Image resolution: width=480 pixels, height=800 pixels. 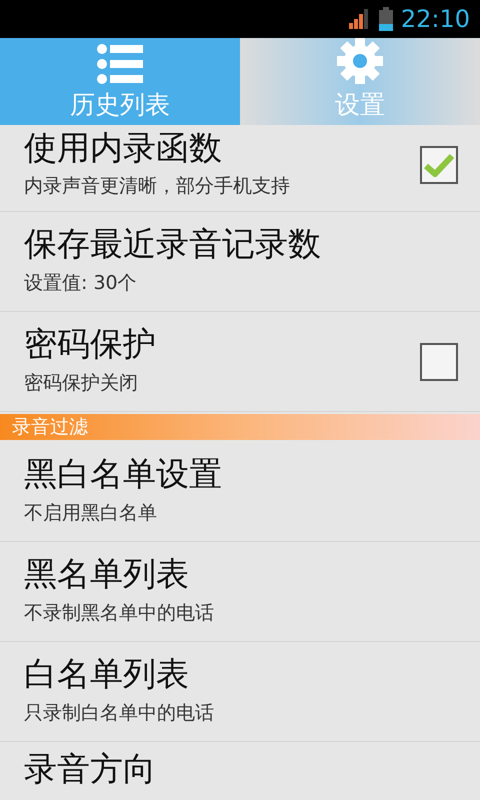 I want to click on settings-item: 密码保护 密码保护关闭, so click(x=240, y=362).